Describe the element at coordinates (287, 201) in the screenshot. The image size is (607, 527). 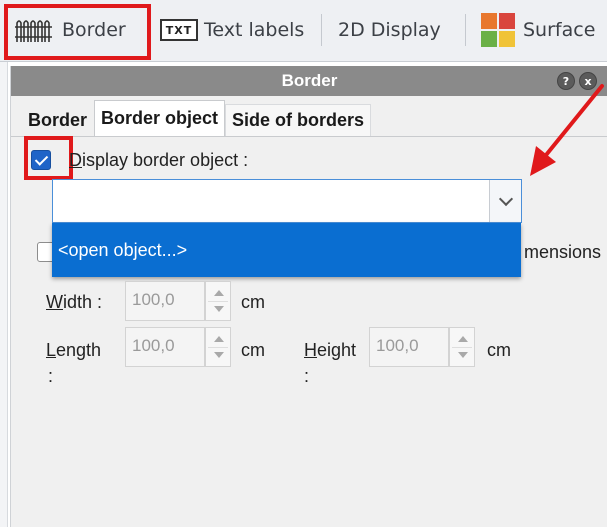
I see `border-object-combobox` at that location.